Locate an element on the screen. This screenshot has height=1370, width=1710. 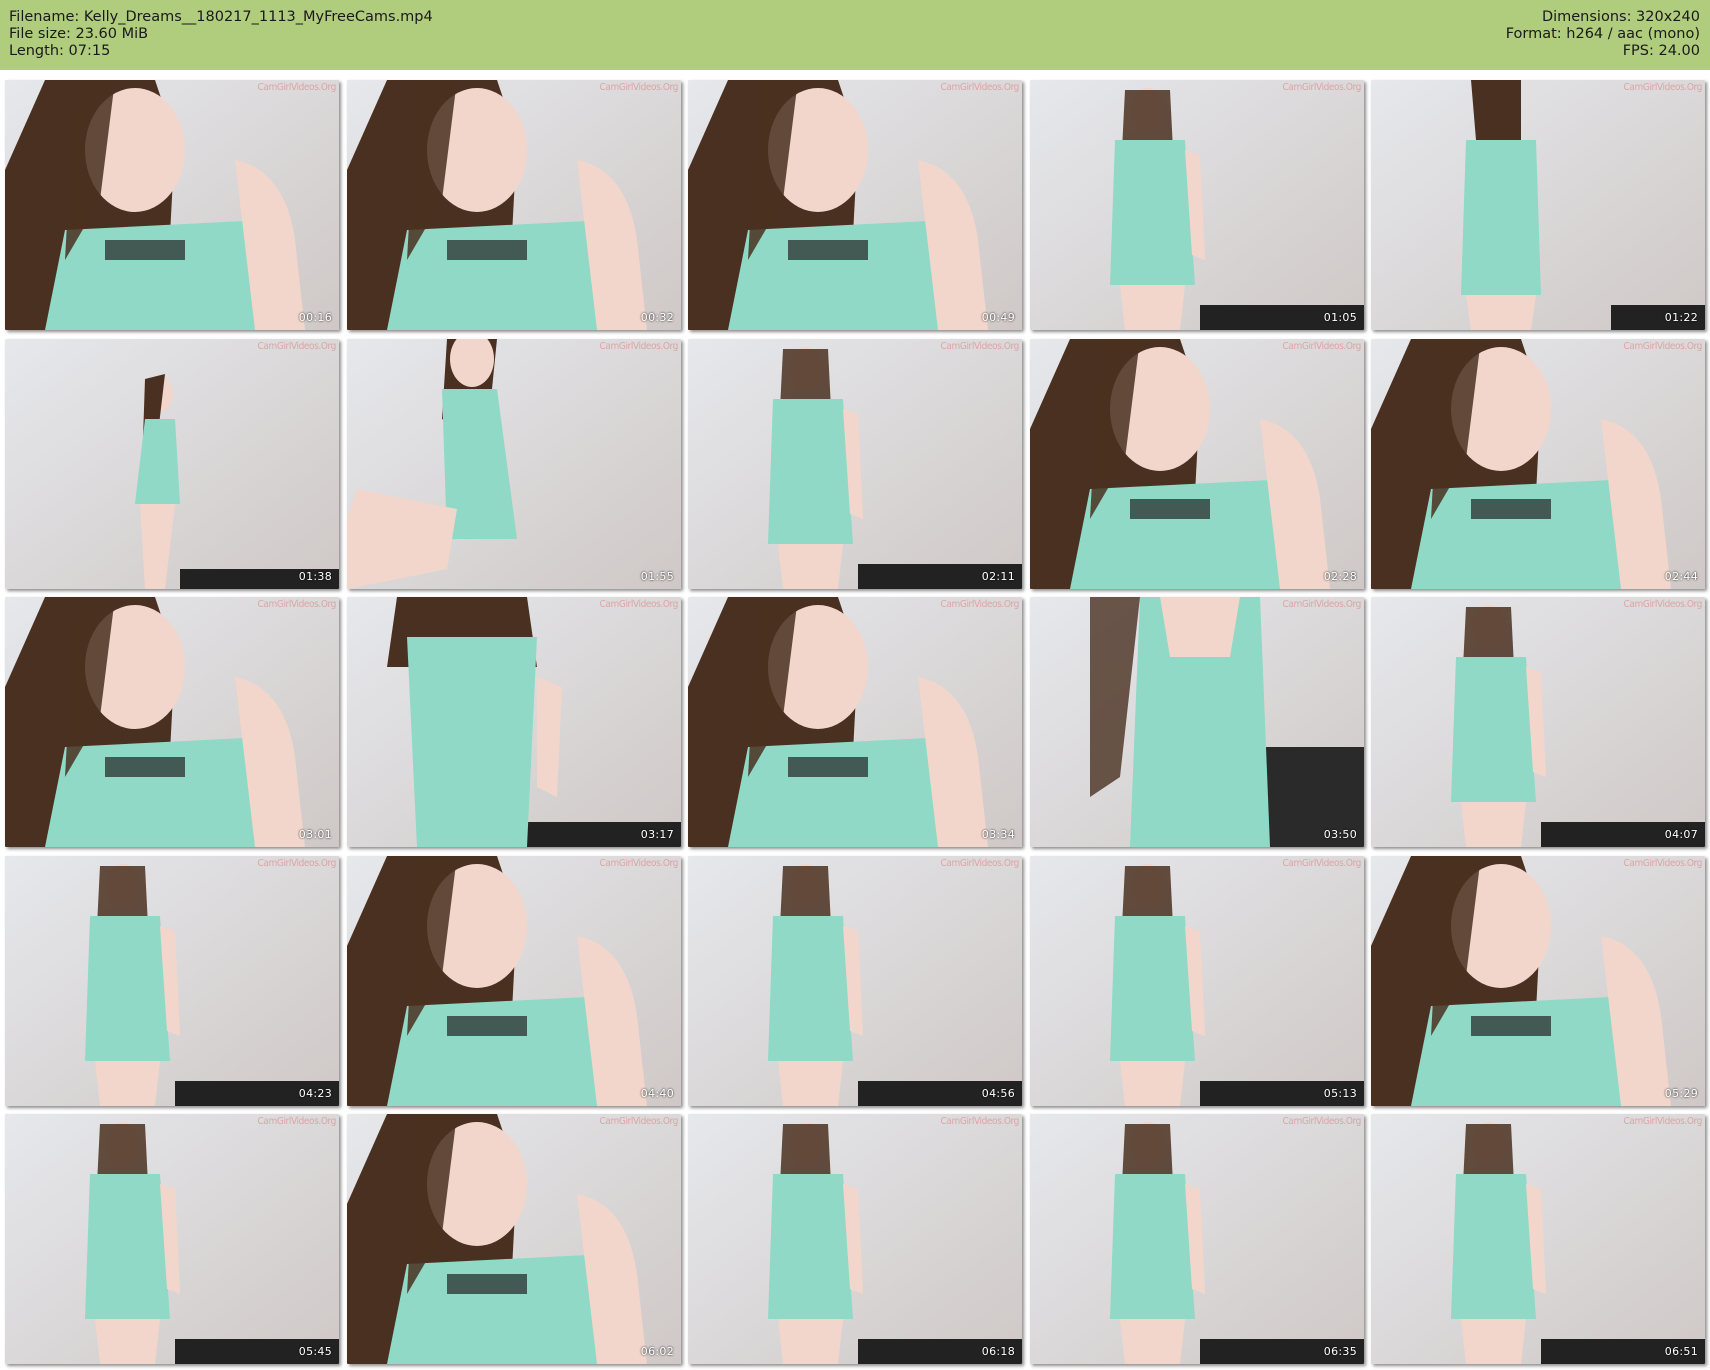
thumbnail-frame: CamGirlVideos.Org 01:38 is located at coordinates (172, 464).